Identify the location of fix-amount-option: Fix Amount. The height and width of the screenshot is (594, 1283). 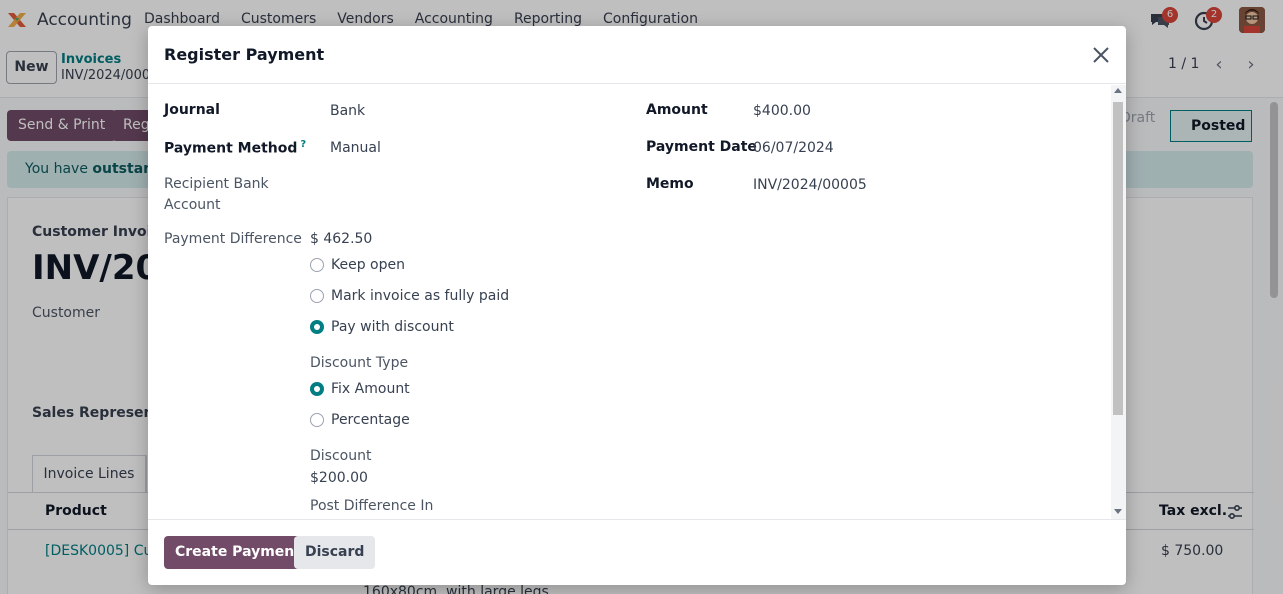
(360, 389).